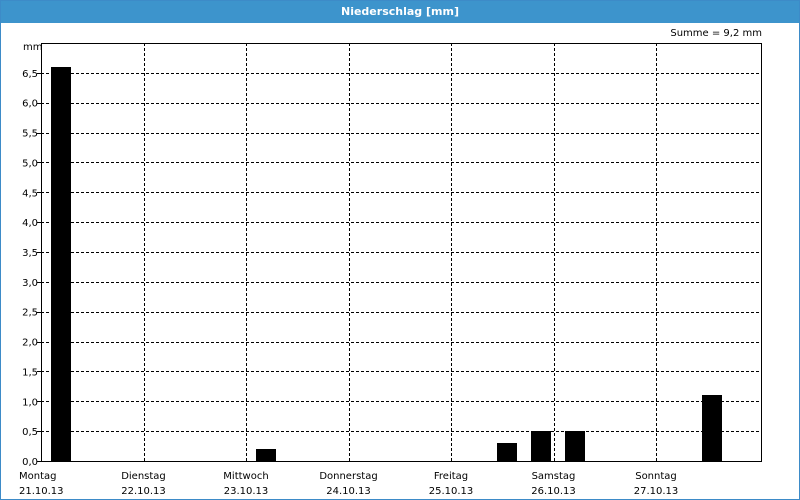  Describe the element at coordinates (451, 476) in the screenshot. I see `x-tick-day-4: Freitag` at that location.